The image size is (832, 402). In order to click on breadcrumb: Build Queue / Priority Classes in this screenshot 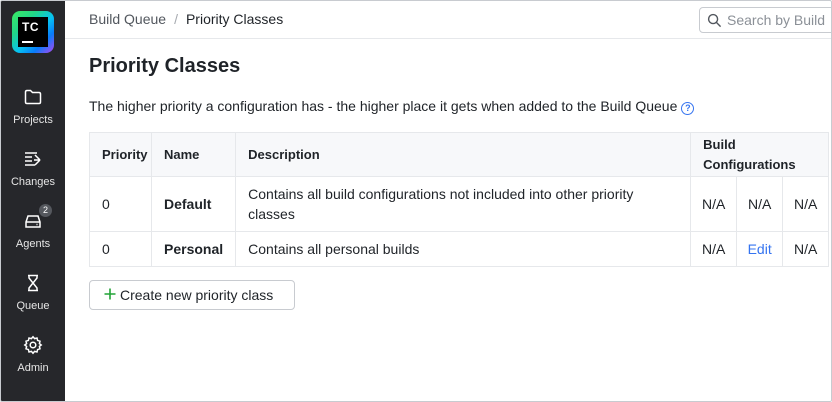, I will do `click(186, 19)`.